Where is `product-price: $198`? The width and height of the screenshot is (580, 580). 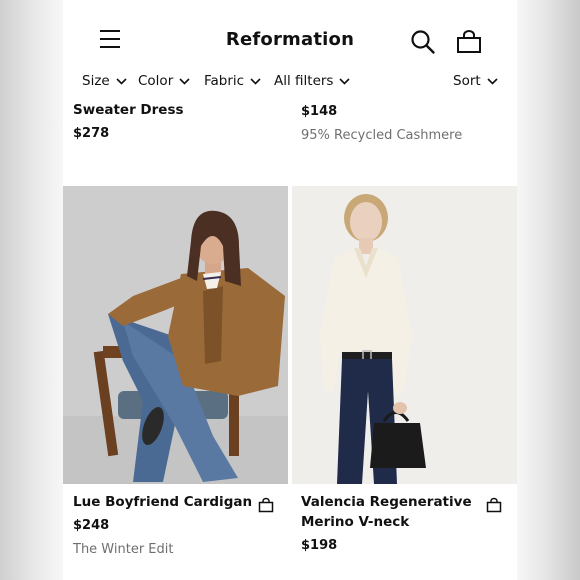 product-price: $198 is located at coordinates (319, 545).